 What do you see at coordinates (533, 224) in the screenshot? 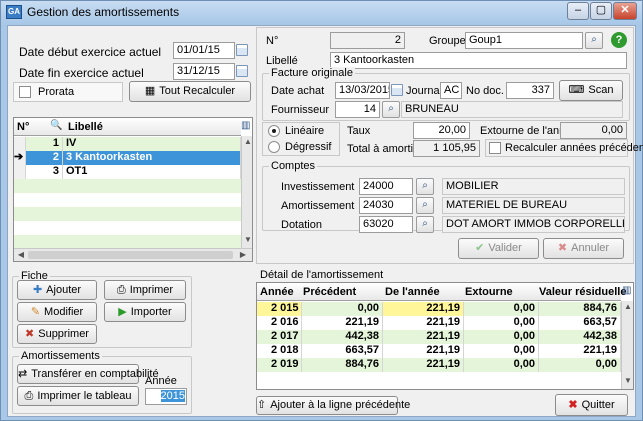
I see `allocation-name-field: DOT AMORT IMMOB CORPORELLE` at bounding box center [533, 224].